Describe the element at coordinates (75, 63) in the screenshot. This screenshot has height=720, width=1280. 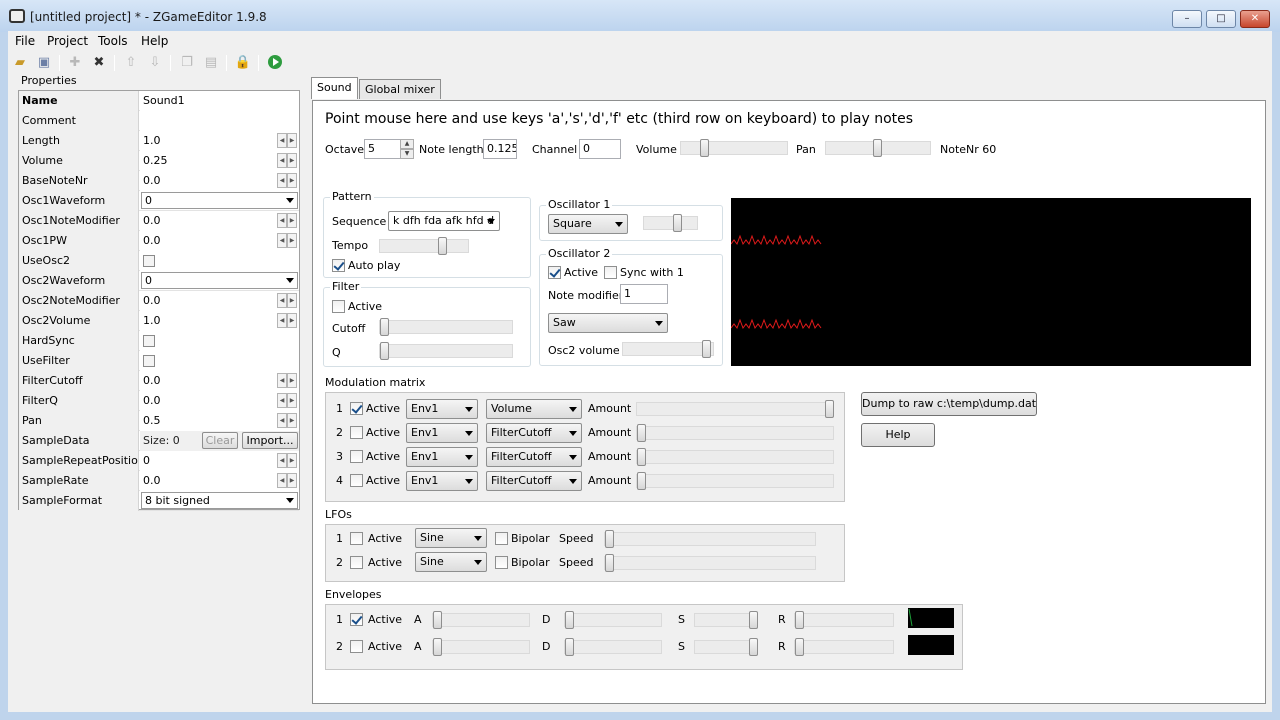
I see `add-icon: ✚` at that location.